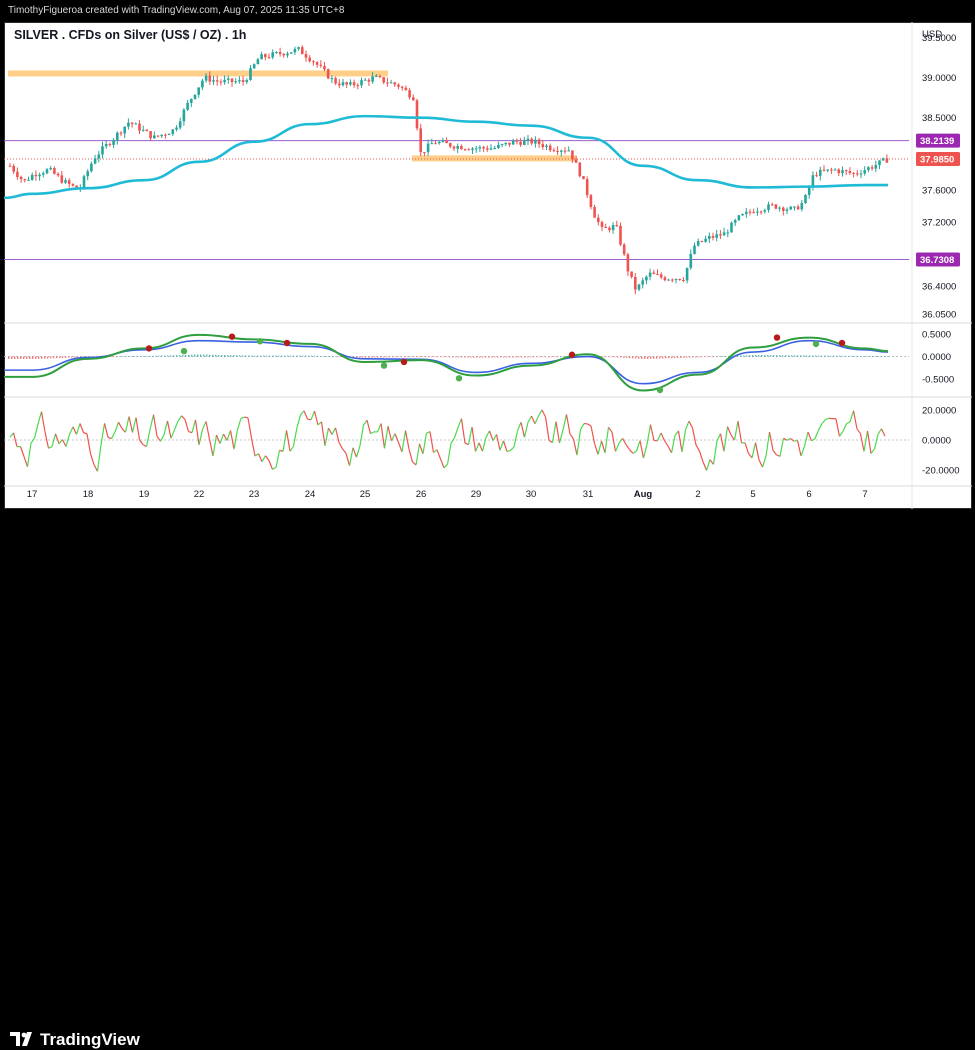 This screenshot has height=1050, width=975. Describe the element at coordinates (310, 494) in the screenshot. I see `time-tick-label: 24` at that location.